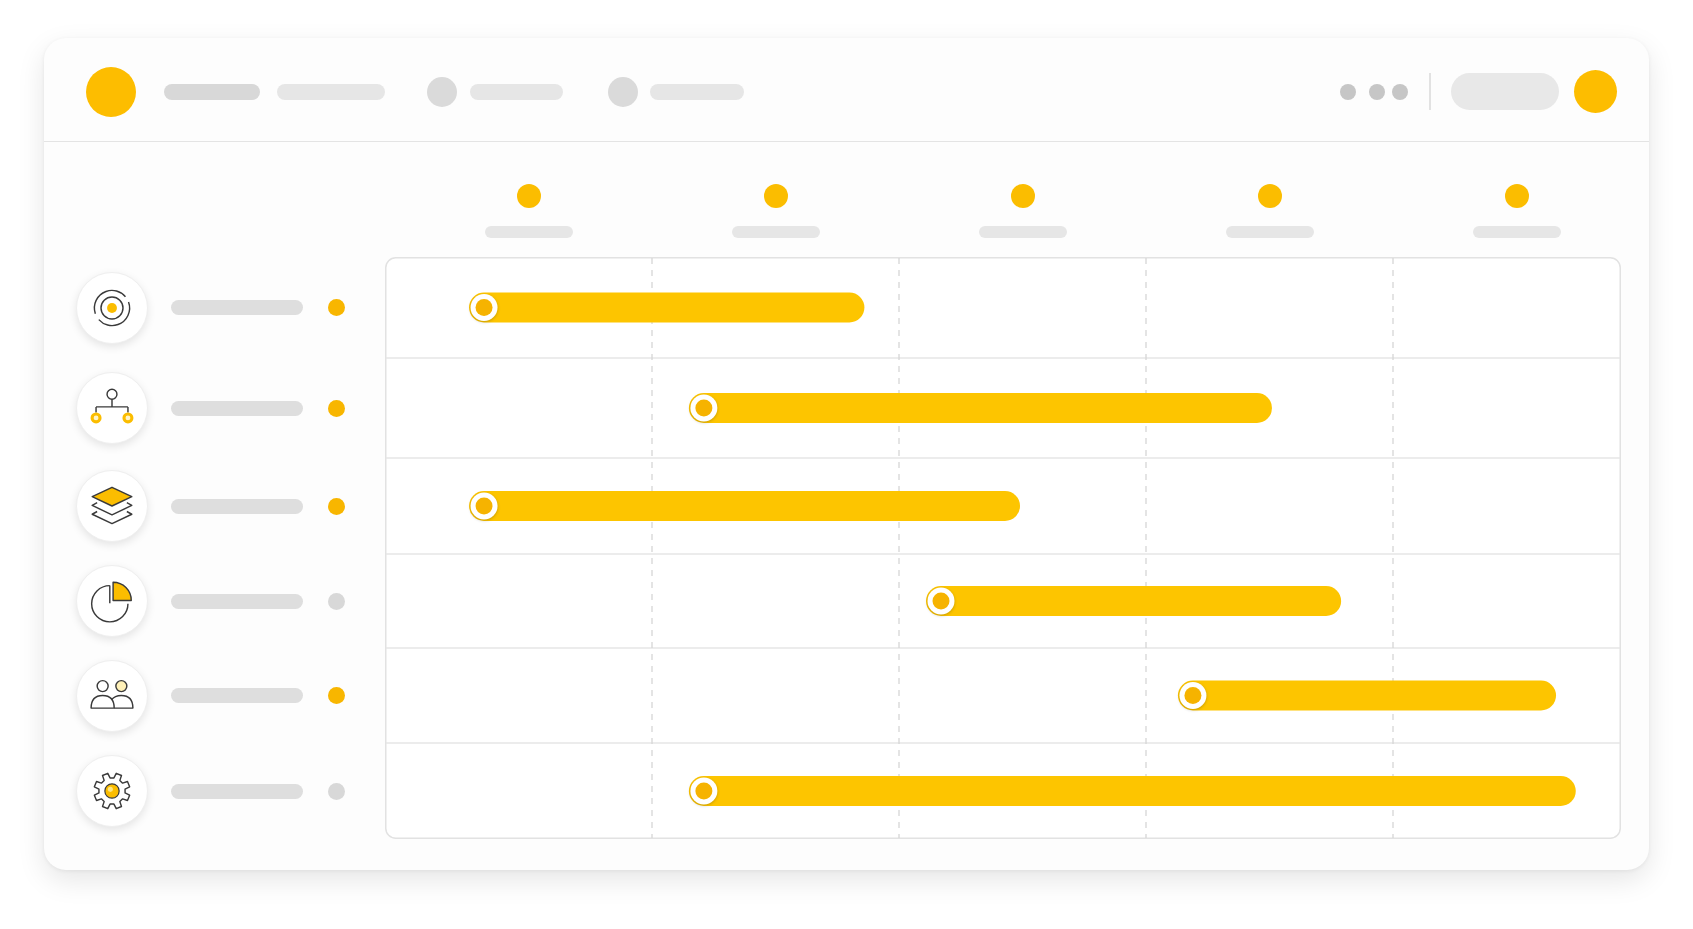 The image size is (1693, 929). What do you see at coordinates (112, 695) in the screenshot?
I see `users-icon` at bounding box center [112, 695].